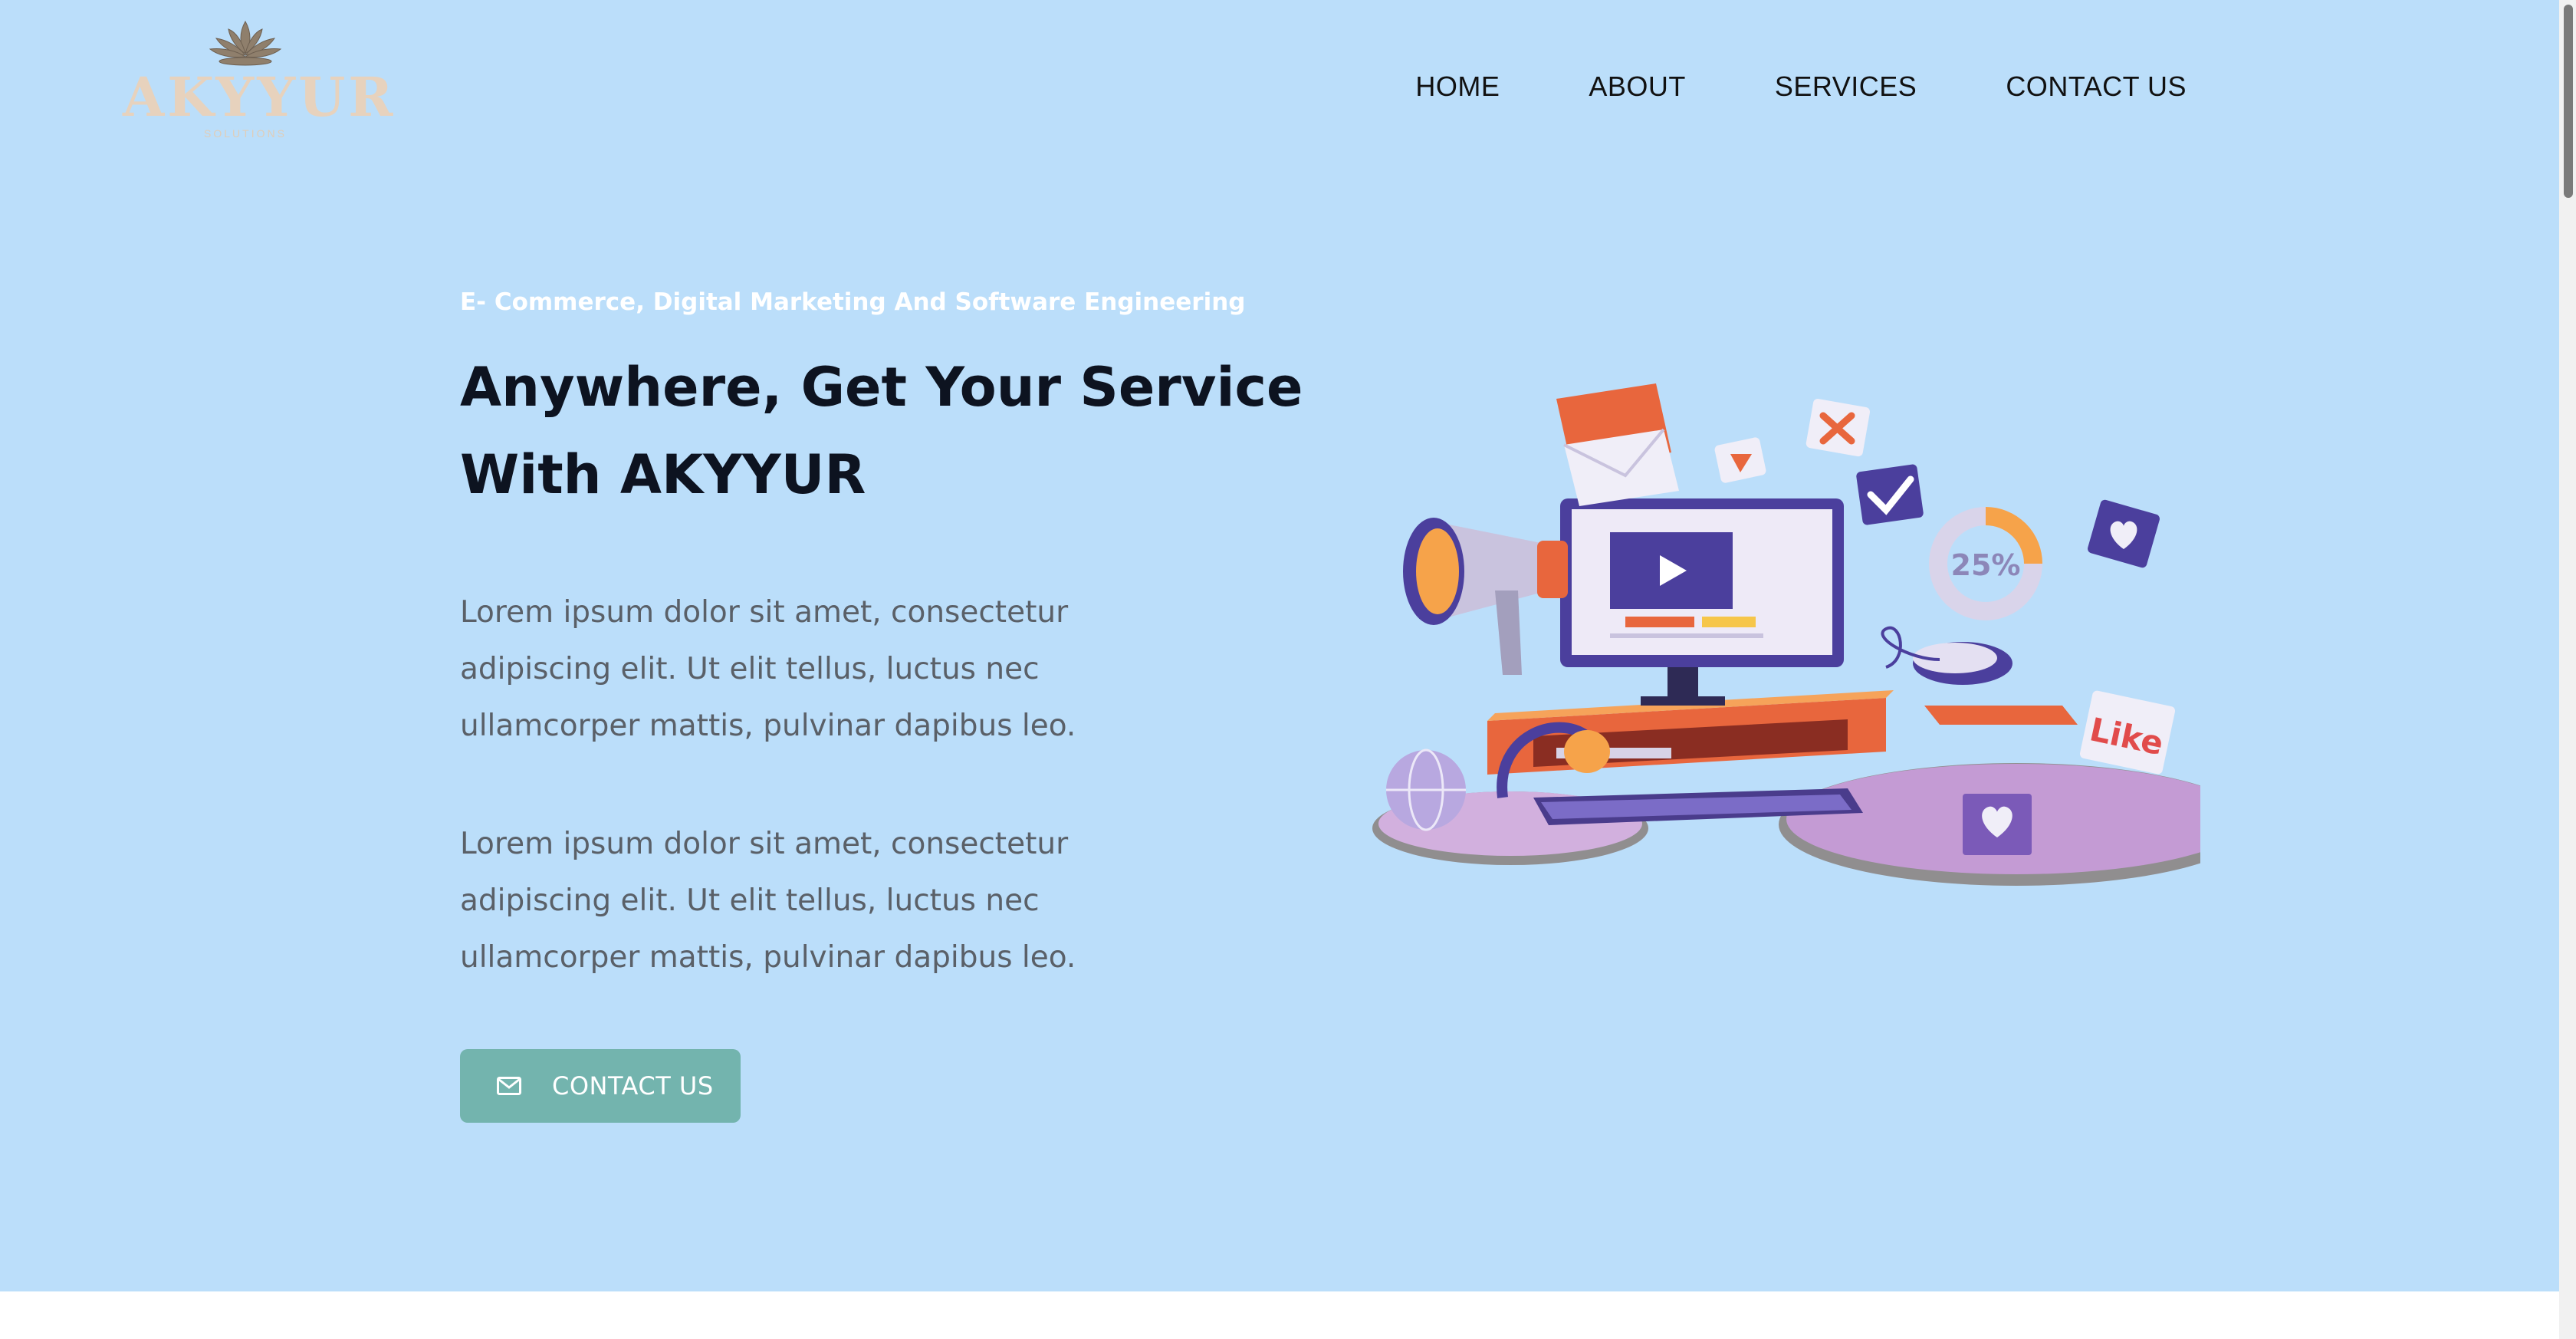 Image resolution: width=2576 pixels, height=1339 pixels. What do you see at coordinates (663, 474) in the screenshot?
I see `headline-line-2: With AKYYUR` at bounding box center [663, 474].